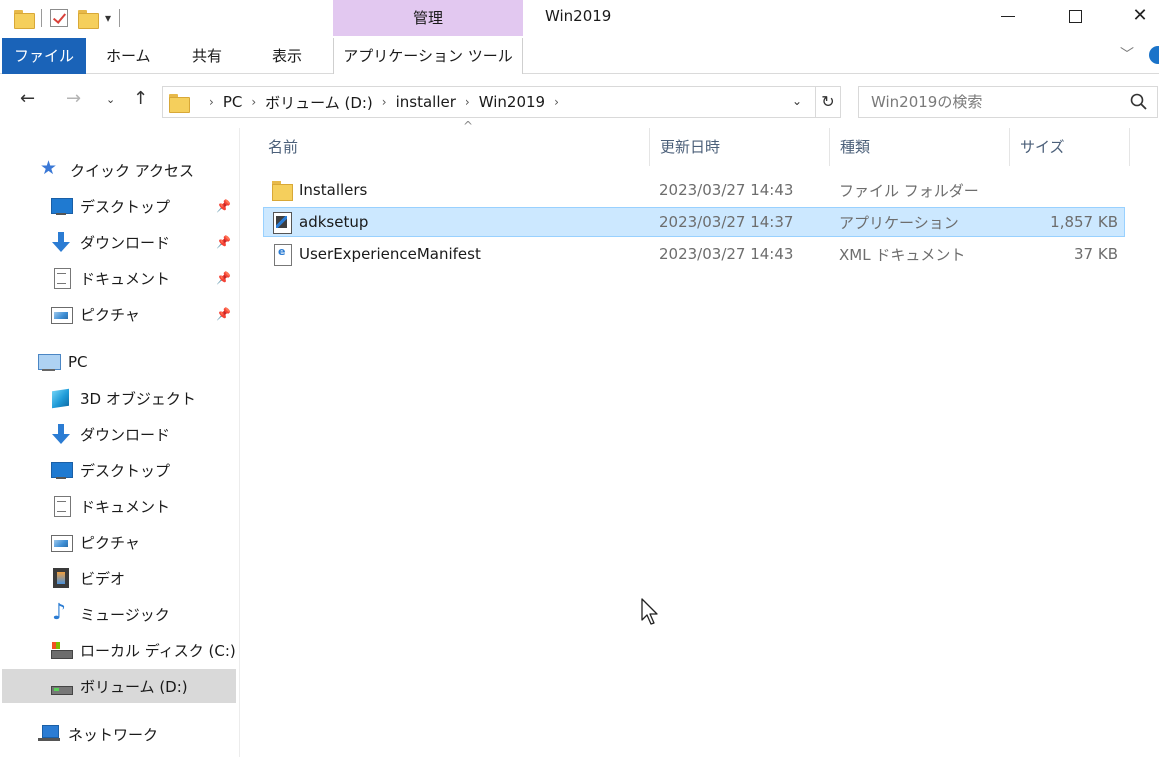 Image resolution: width=1159 pixels, height=757 pixels. What do you see at coordinates (110, 434) in the screenshot?
I see `nav-item-downloads: ダウンロード` at bounding box center [110, 434].